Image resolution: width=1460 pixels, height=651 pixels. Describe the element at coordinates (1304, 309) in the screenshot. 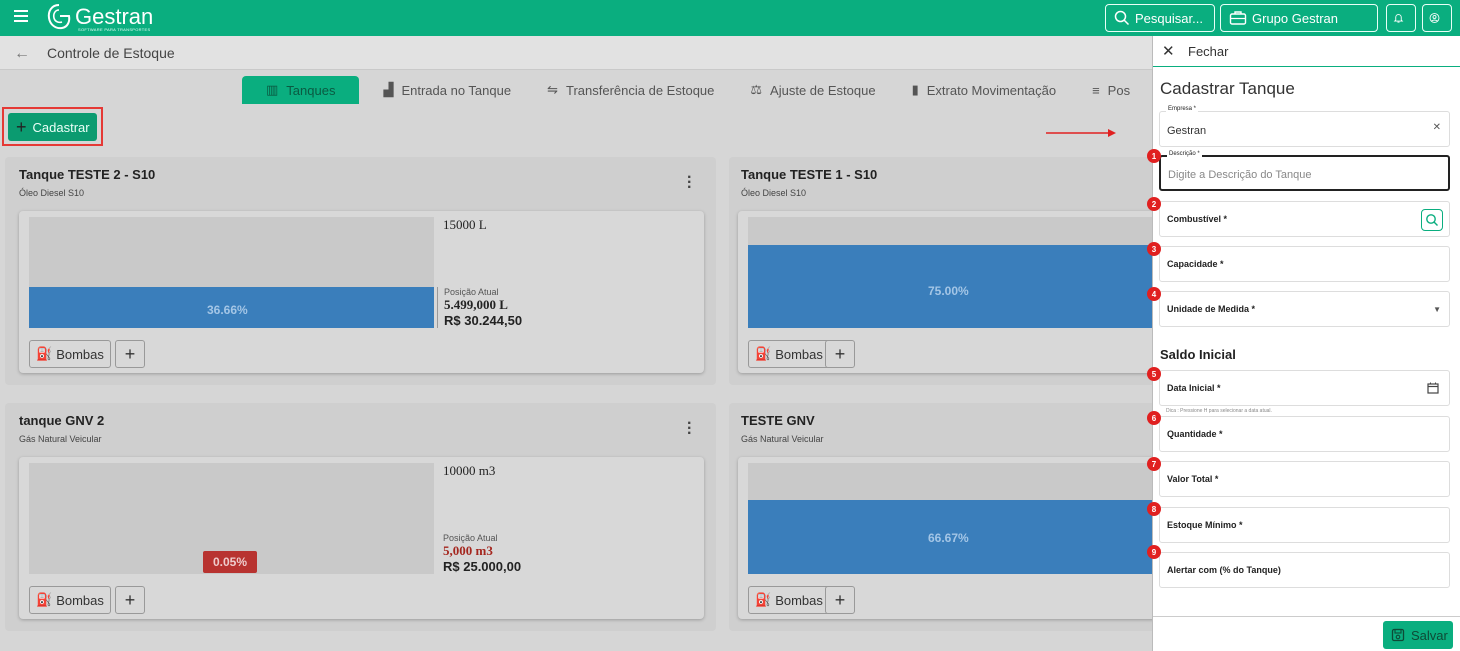

I see `unidade-medida-select: Unidade de Medida * ▼` at that location.